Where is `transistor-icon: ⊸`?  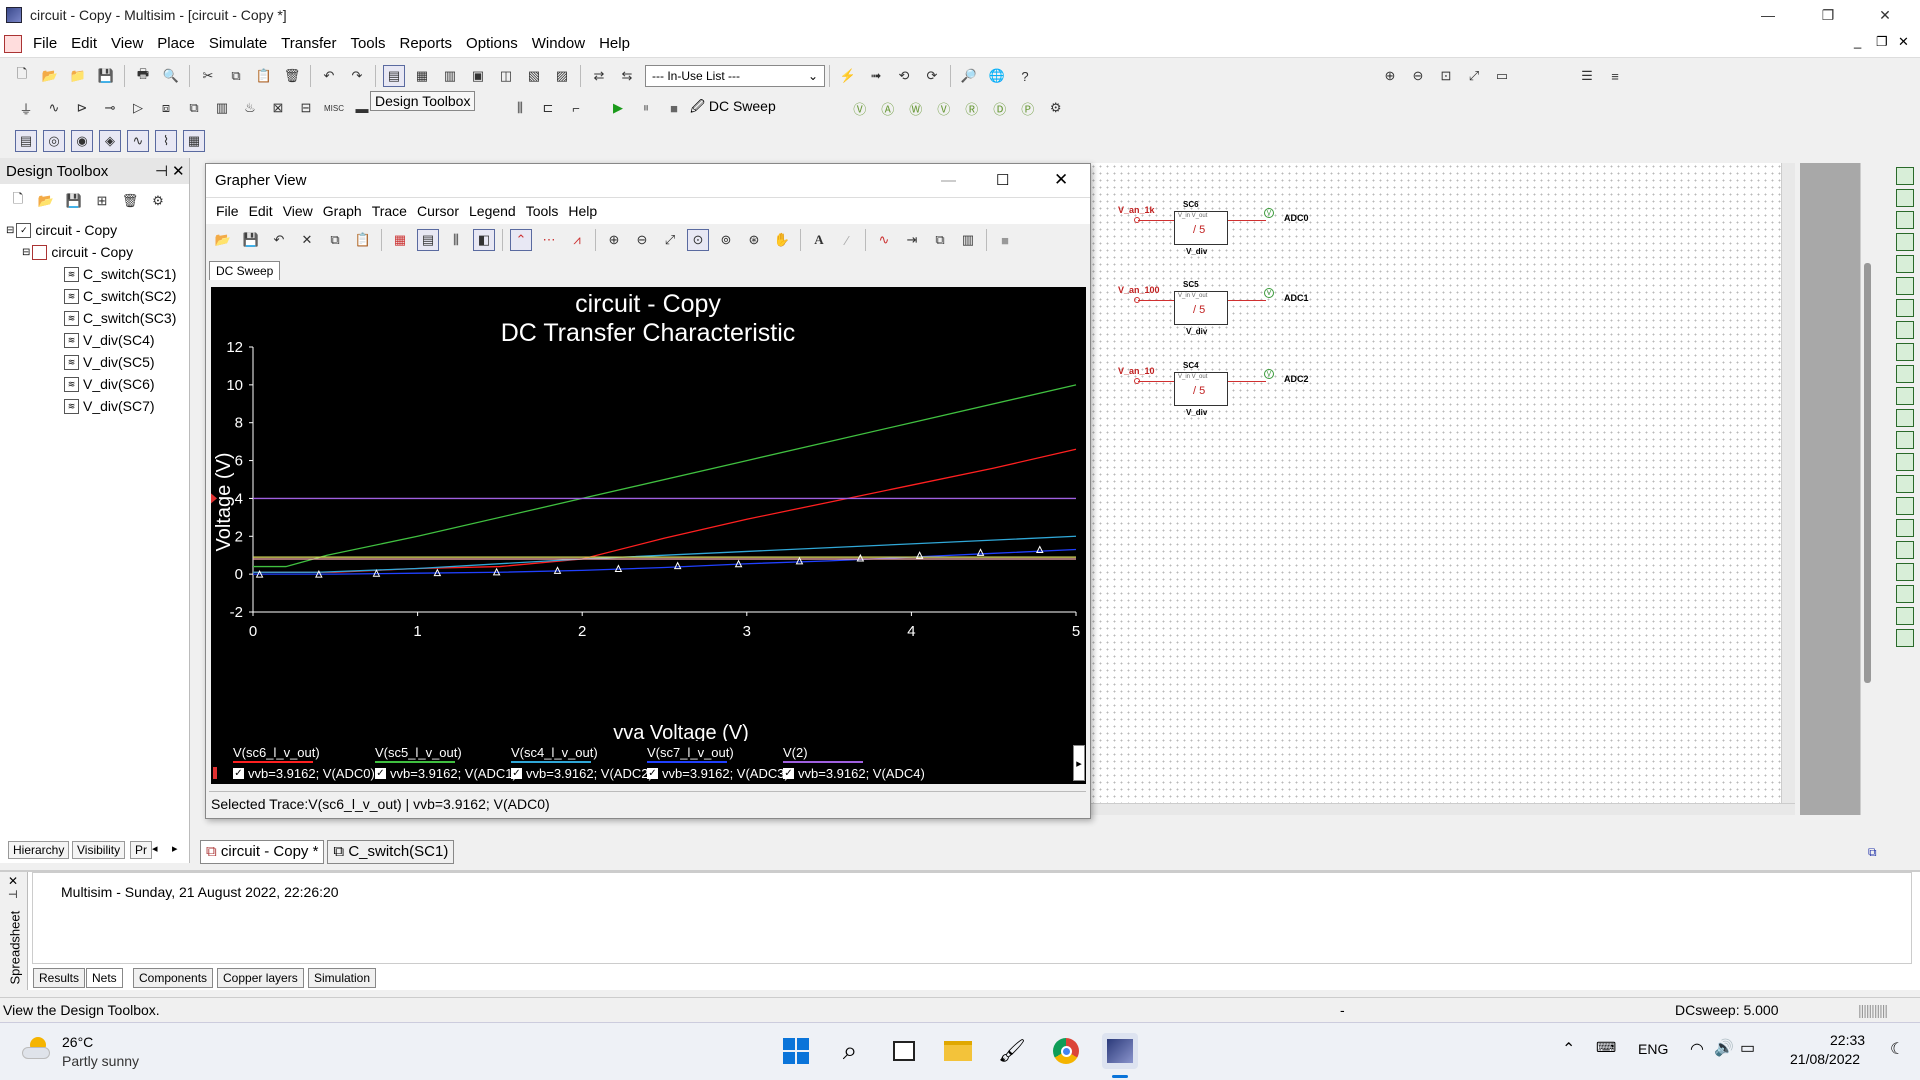 transistor-icon: ⊸ is located at coordinates (110, 108).